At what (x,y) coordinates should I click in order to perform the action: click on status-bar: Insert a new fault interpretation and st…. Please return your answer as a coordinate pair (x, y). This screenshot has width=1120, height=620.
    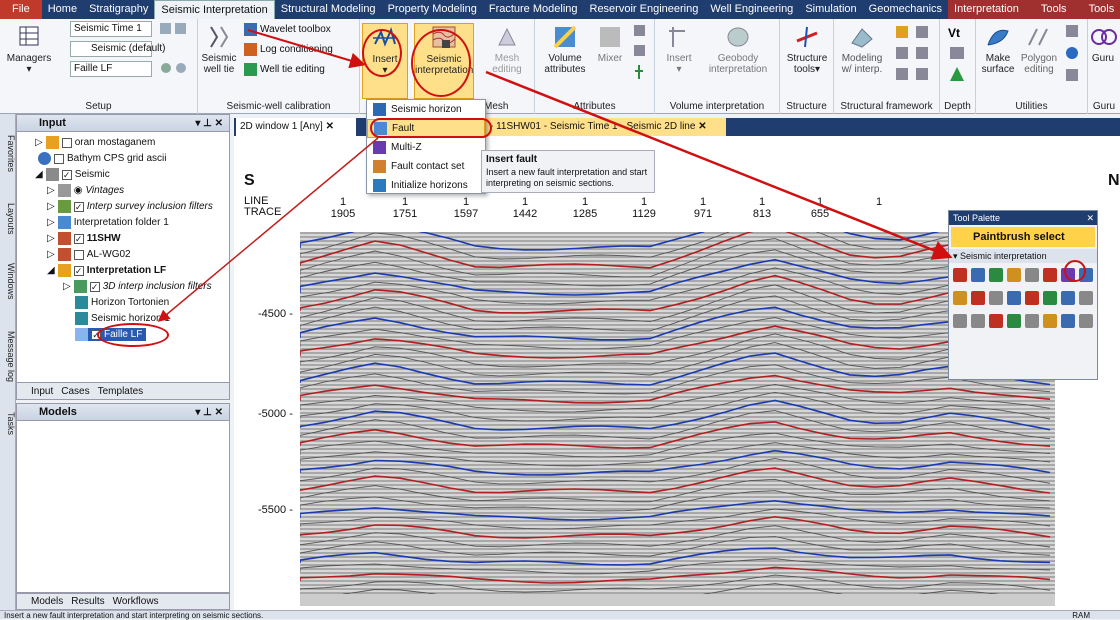
    Looking at the image, I should click on (560, 615).